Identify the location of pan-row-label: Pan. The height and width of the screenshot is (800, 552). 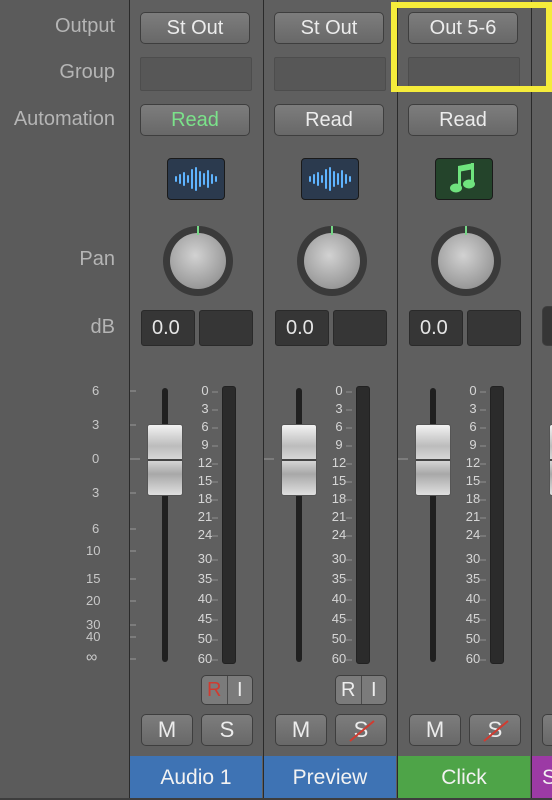
(97, 259).